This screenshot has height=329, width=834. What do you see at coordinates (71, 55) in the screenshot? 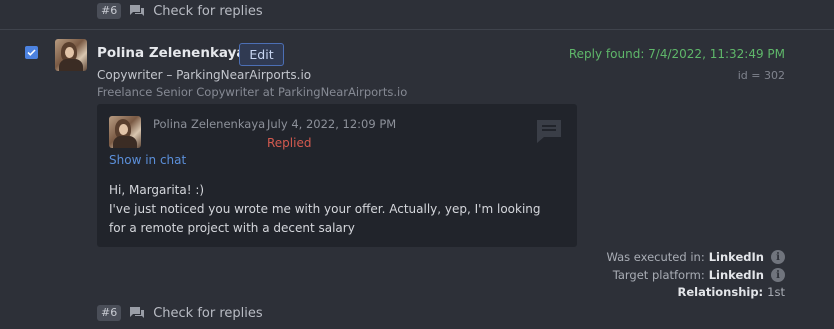
I see `avatar` at bounding box center [71, 55].